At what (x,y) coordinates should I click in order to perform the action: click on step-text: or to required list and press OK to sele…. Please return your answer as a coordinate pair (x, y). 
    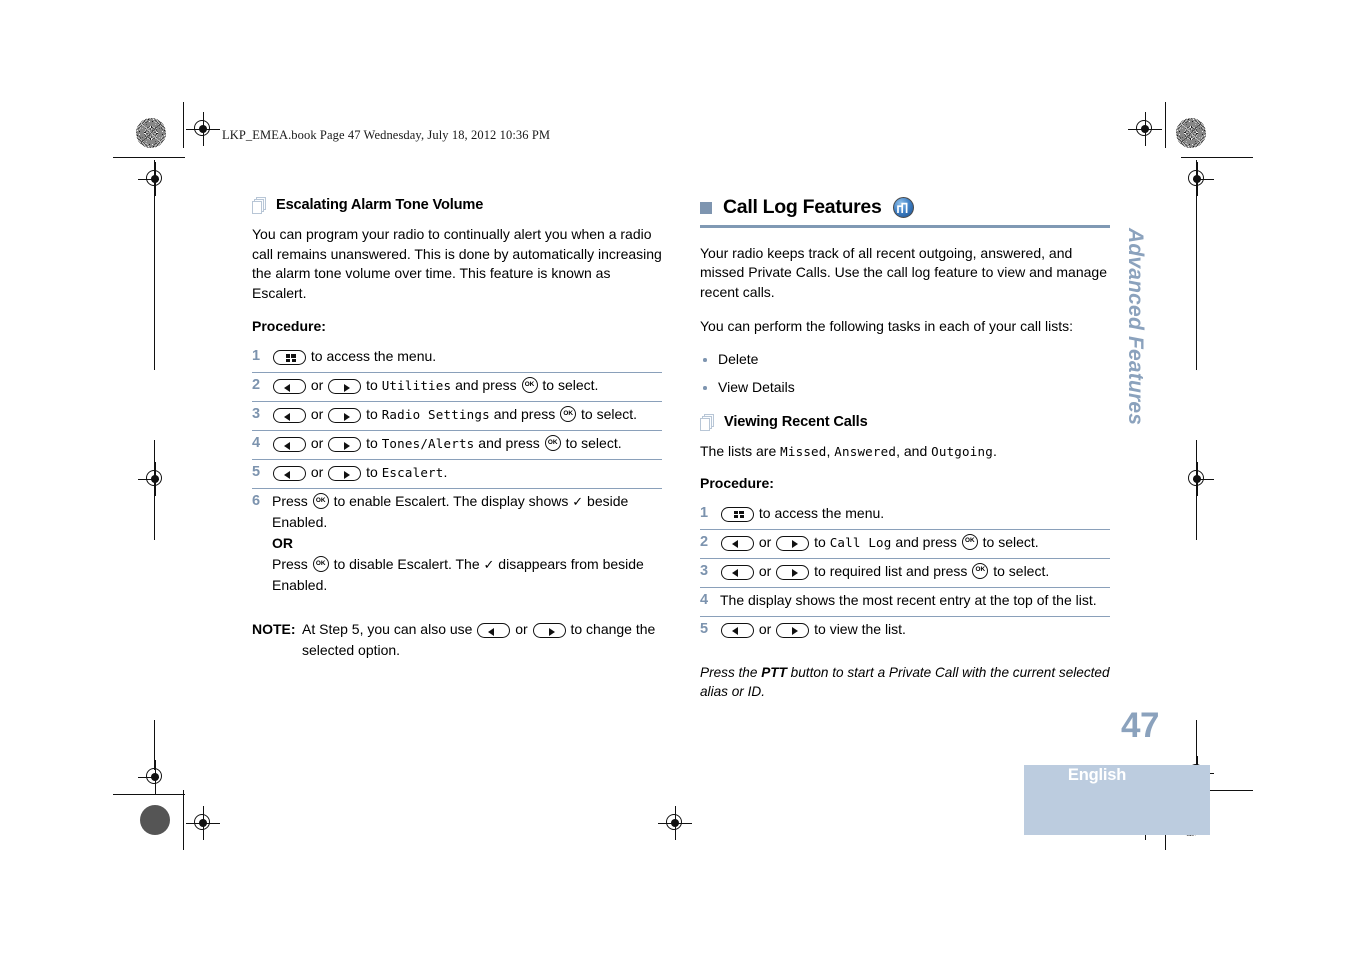
    Looking at the image, I should click on (915, 571).